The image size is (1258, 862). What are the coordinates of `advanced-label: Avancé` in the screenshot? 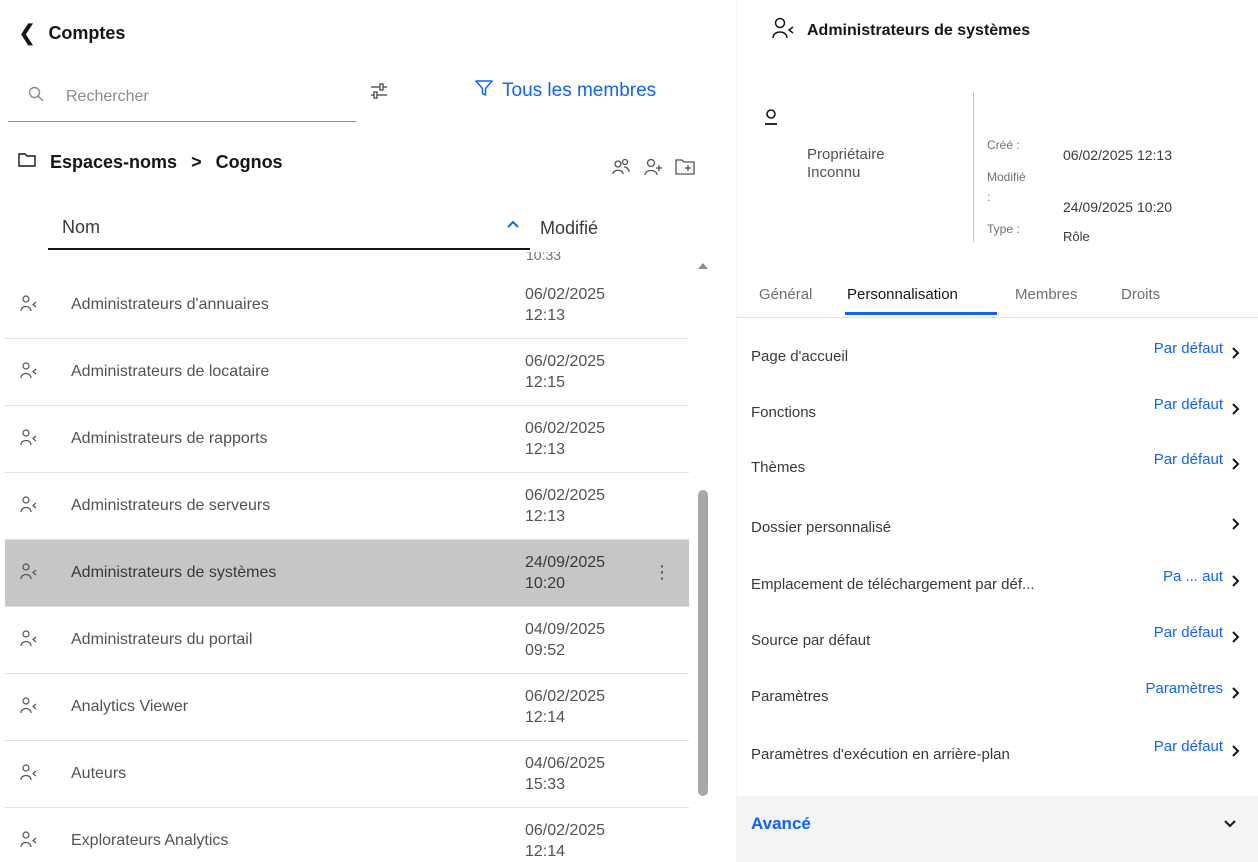 It's located at (781, 823).